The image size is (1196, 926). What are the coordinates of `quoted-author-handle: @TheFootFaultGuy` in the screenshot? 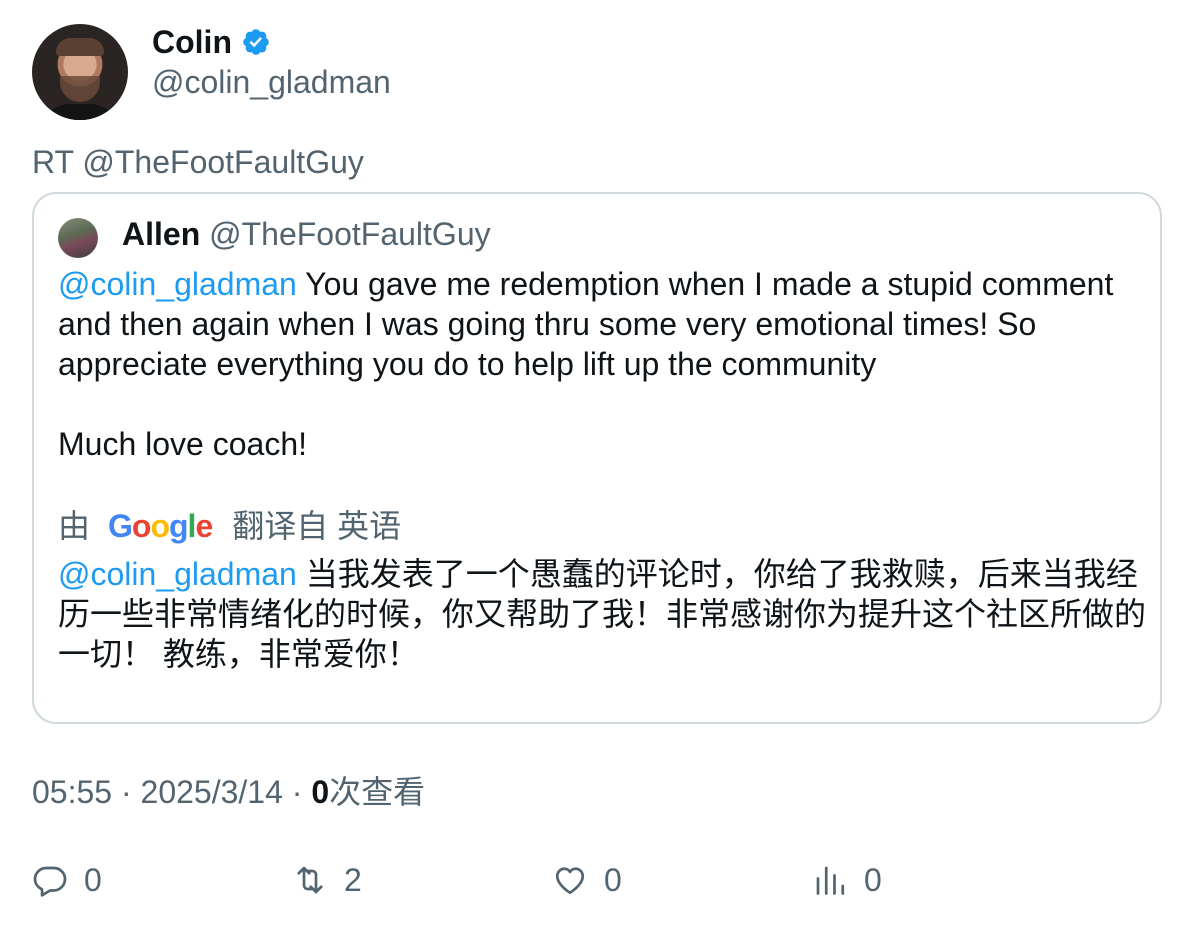 It's located at (349, 234).